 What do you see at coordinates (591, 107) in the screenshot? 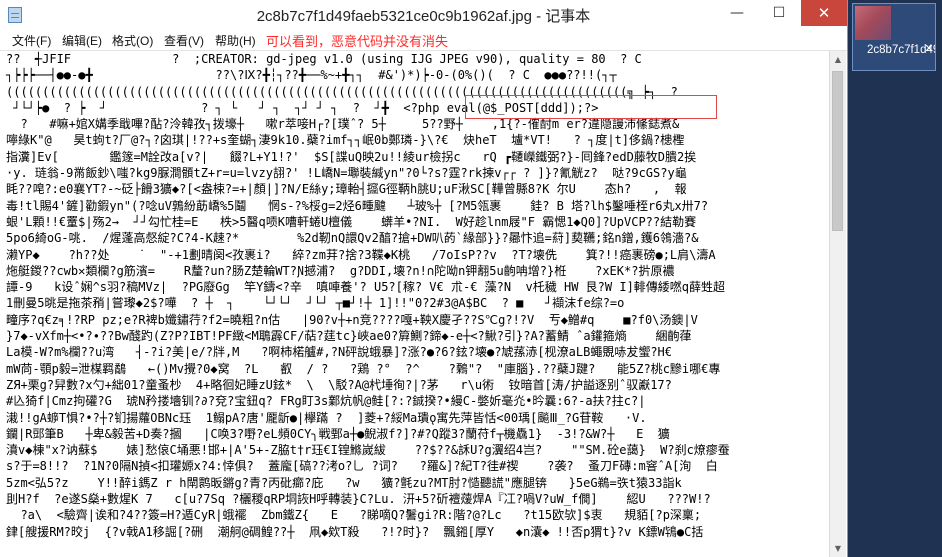
I see `php-code-highlight` at bounding box center [591, 107].